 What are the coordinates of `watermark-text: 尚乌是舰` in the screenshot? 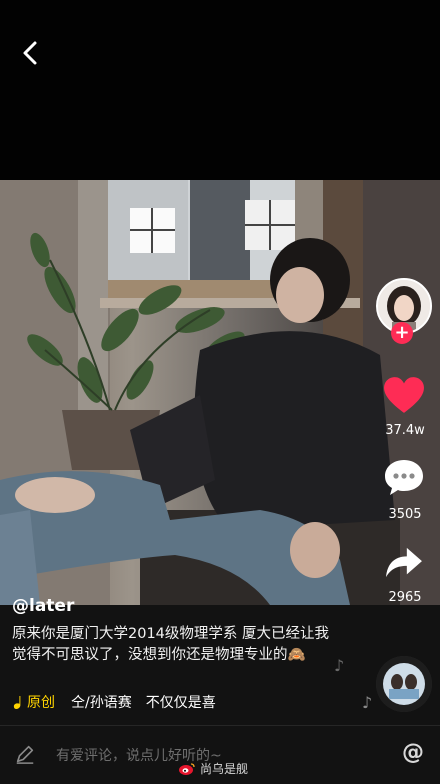 It's located at (224, 769).